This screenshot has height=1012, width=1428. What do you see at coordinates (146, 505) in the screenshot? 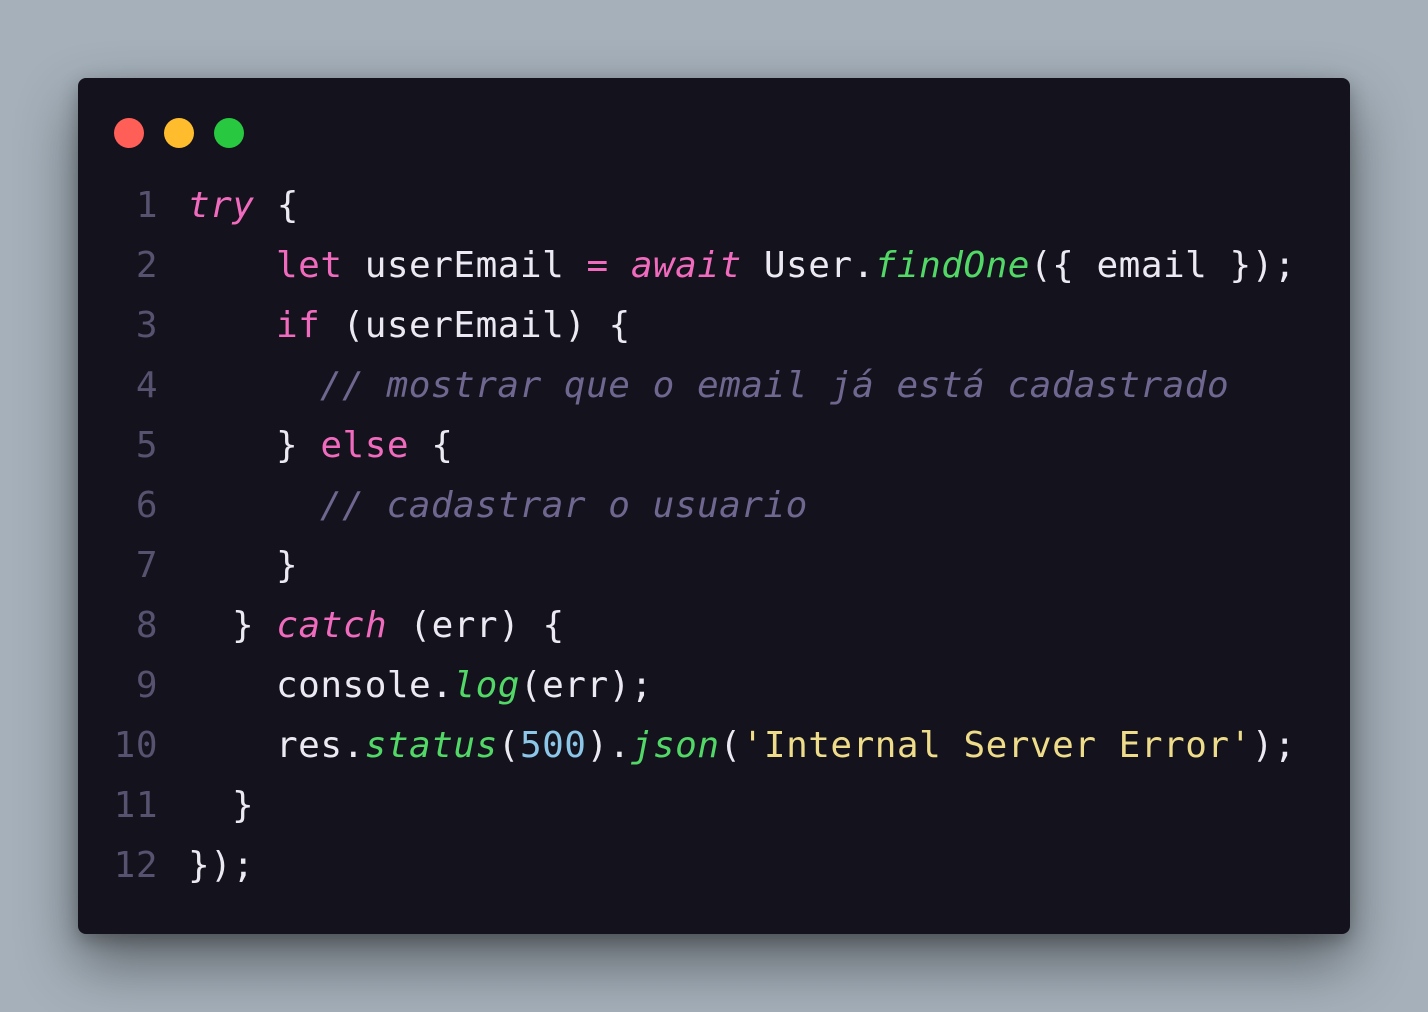
I see `line-number: 6` at bounding box center [146, 505].